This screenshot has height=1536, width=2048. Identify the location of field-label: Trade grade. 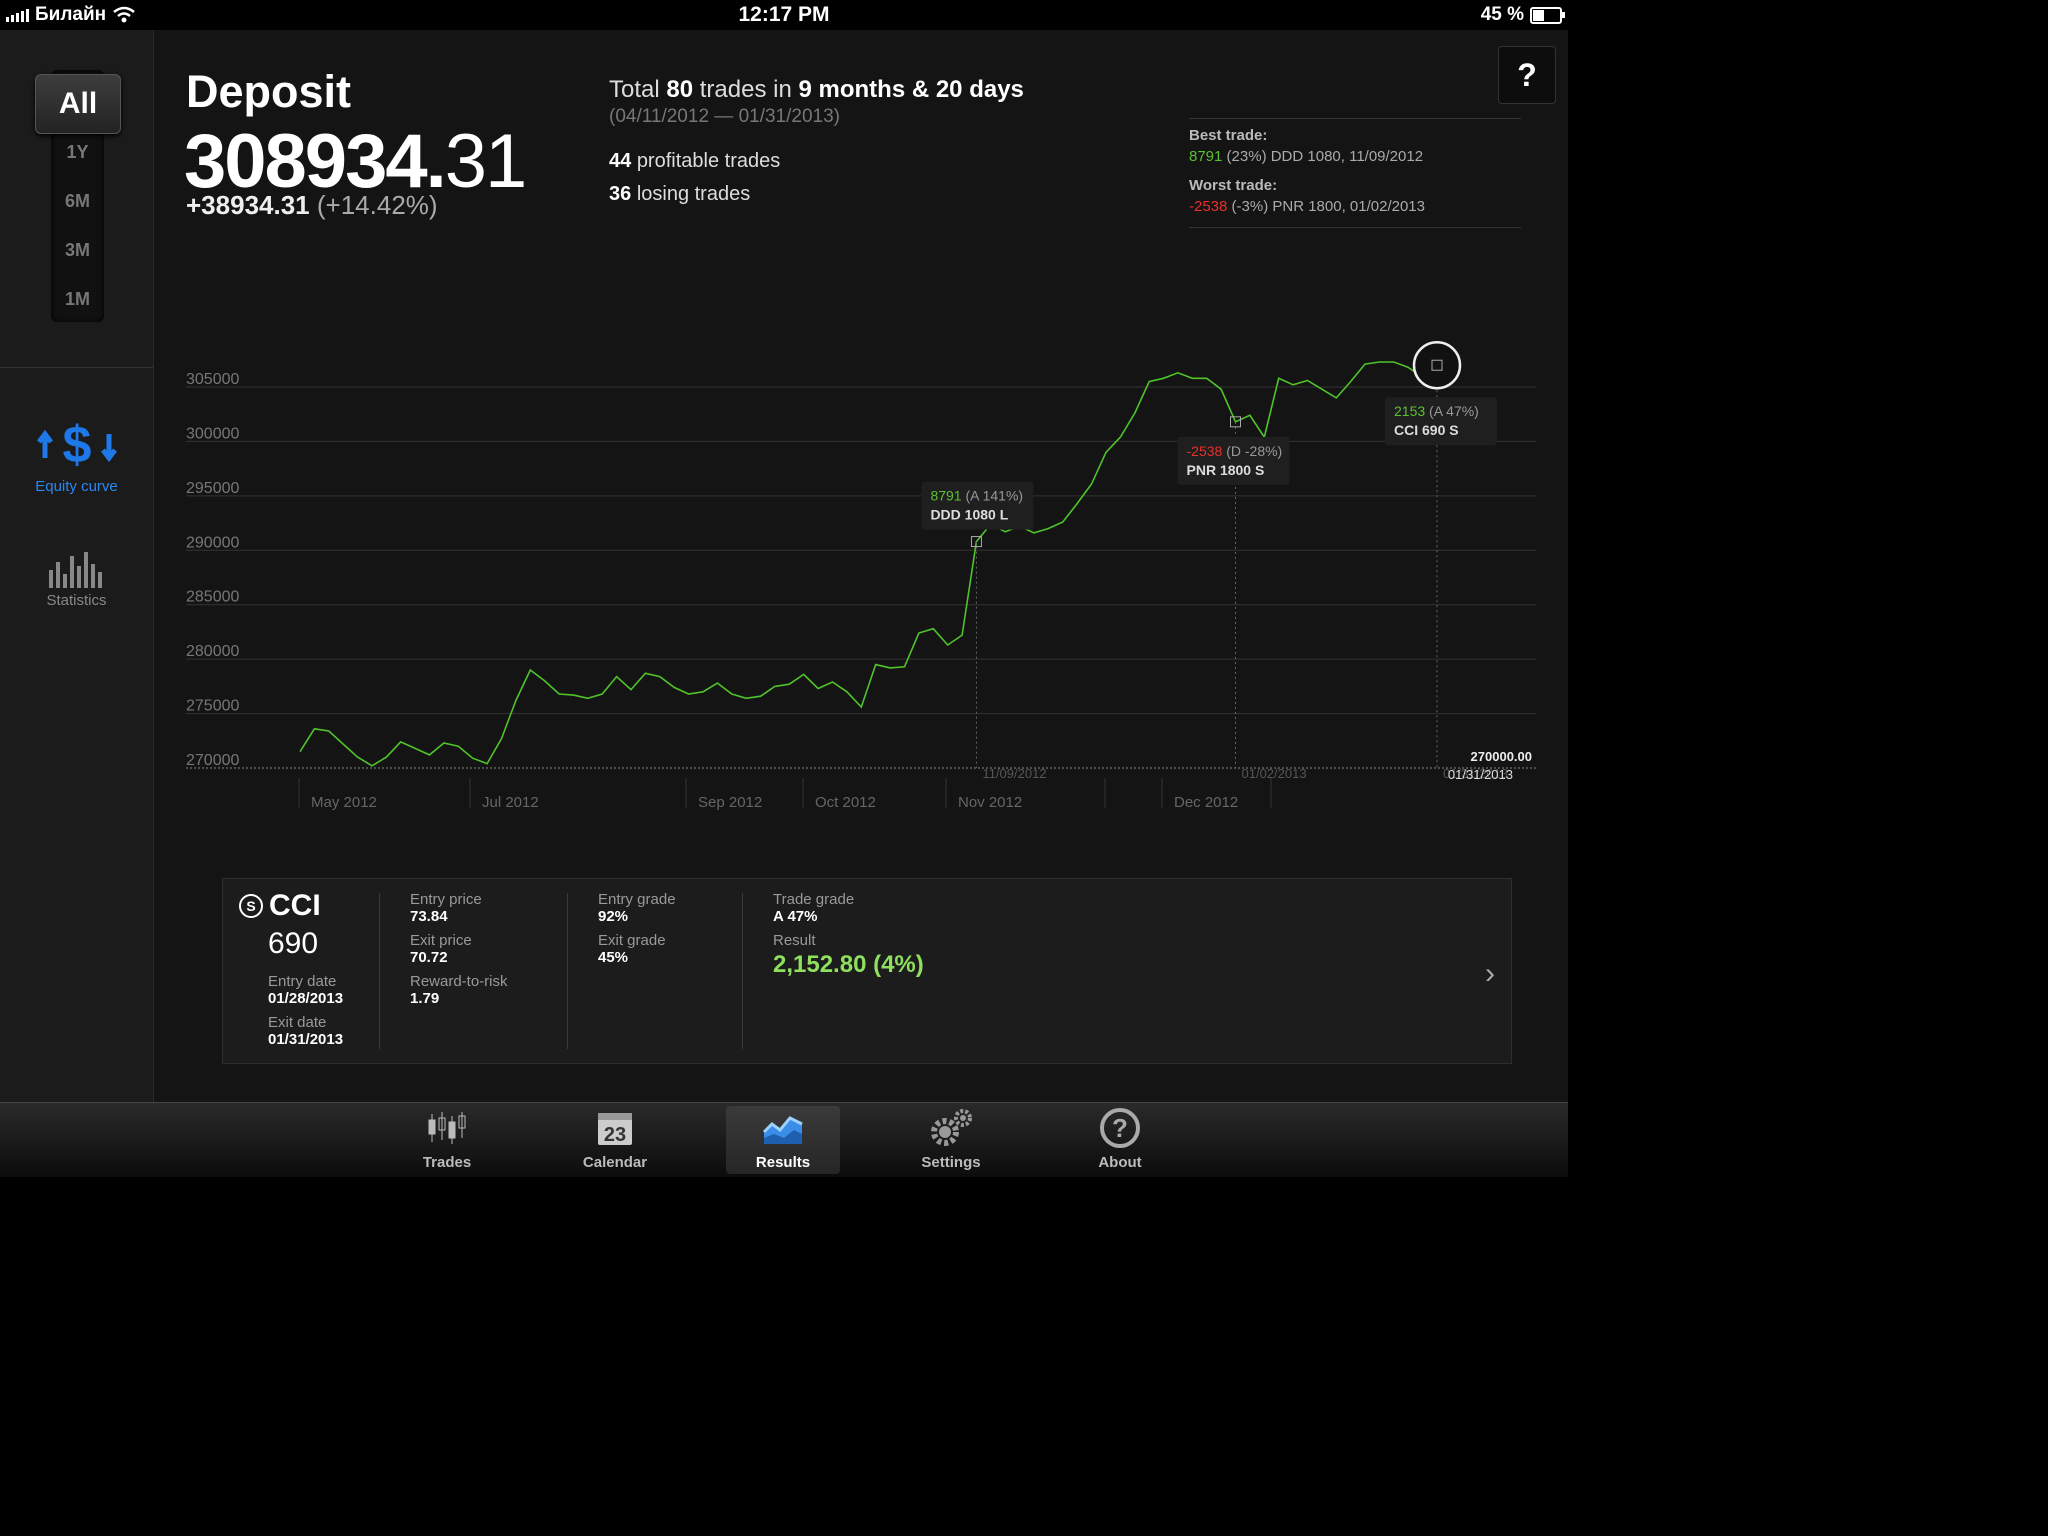
(814, 899).